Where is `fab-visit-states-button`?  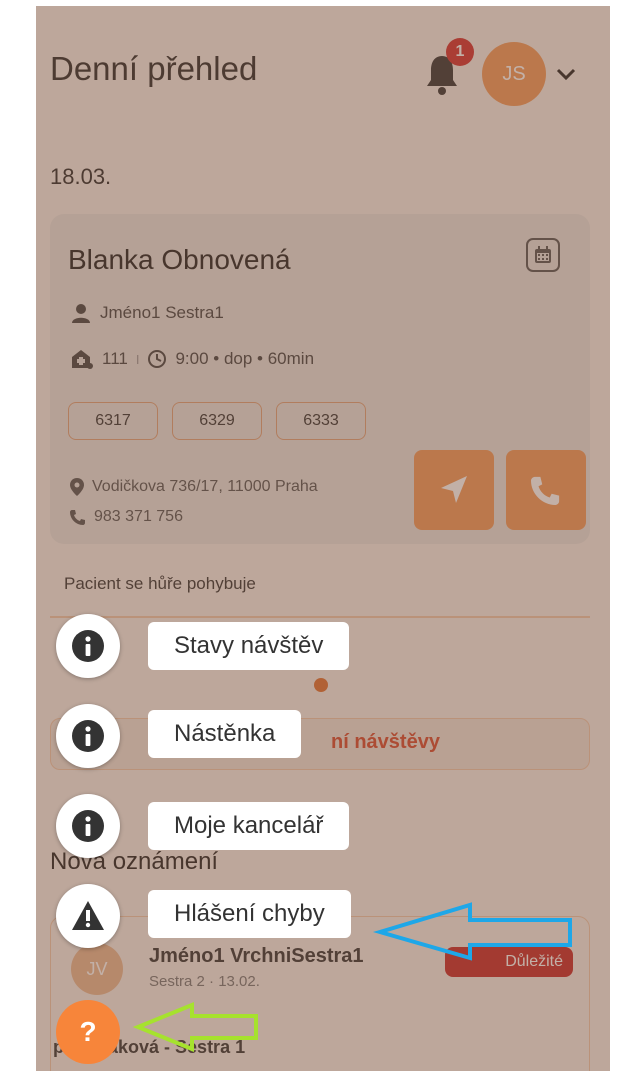
fab-visit-states-button is located at coordinates (88, 646).